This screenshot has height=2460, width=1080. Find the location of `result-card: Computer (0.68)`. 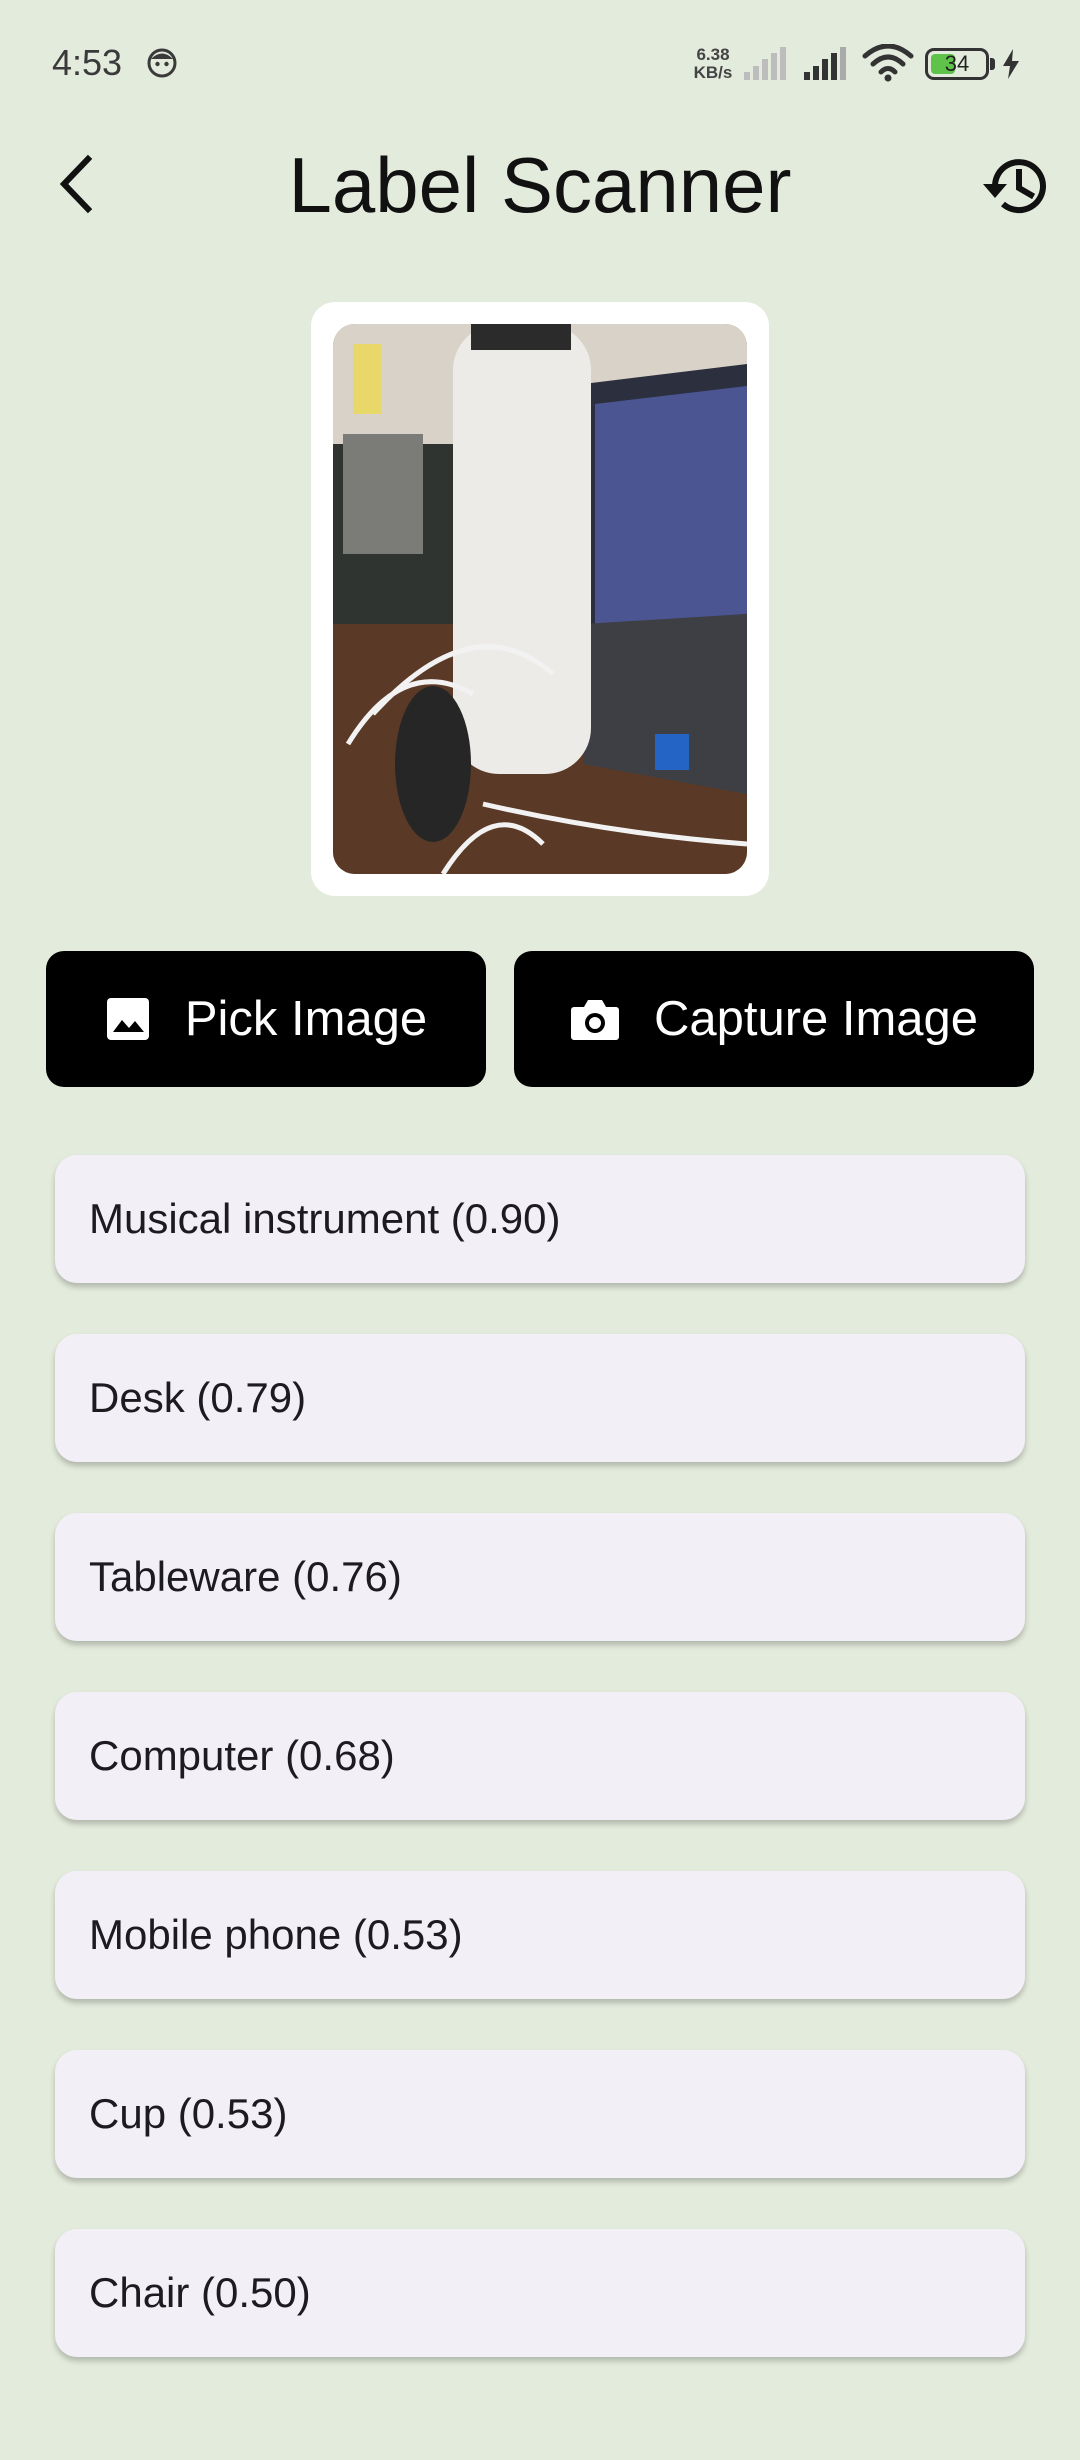

result-card: Computer (0.68) is located at coordinates (540, 1756).